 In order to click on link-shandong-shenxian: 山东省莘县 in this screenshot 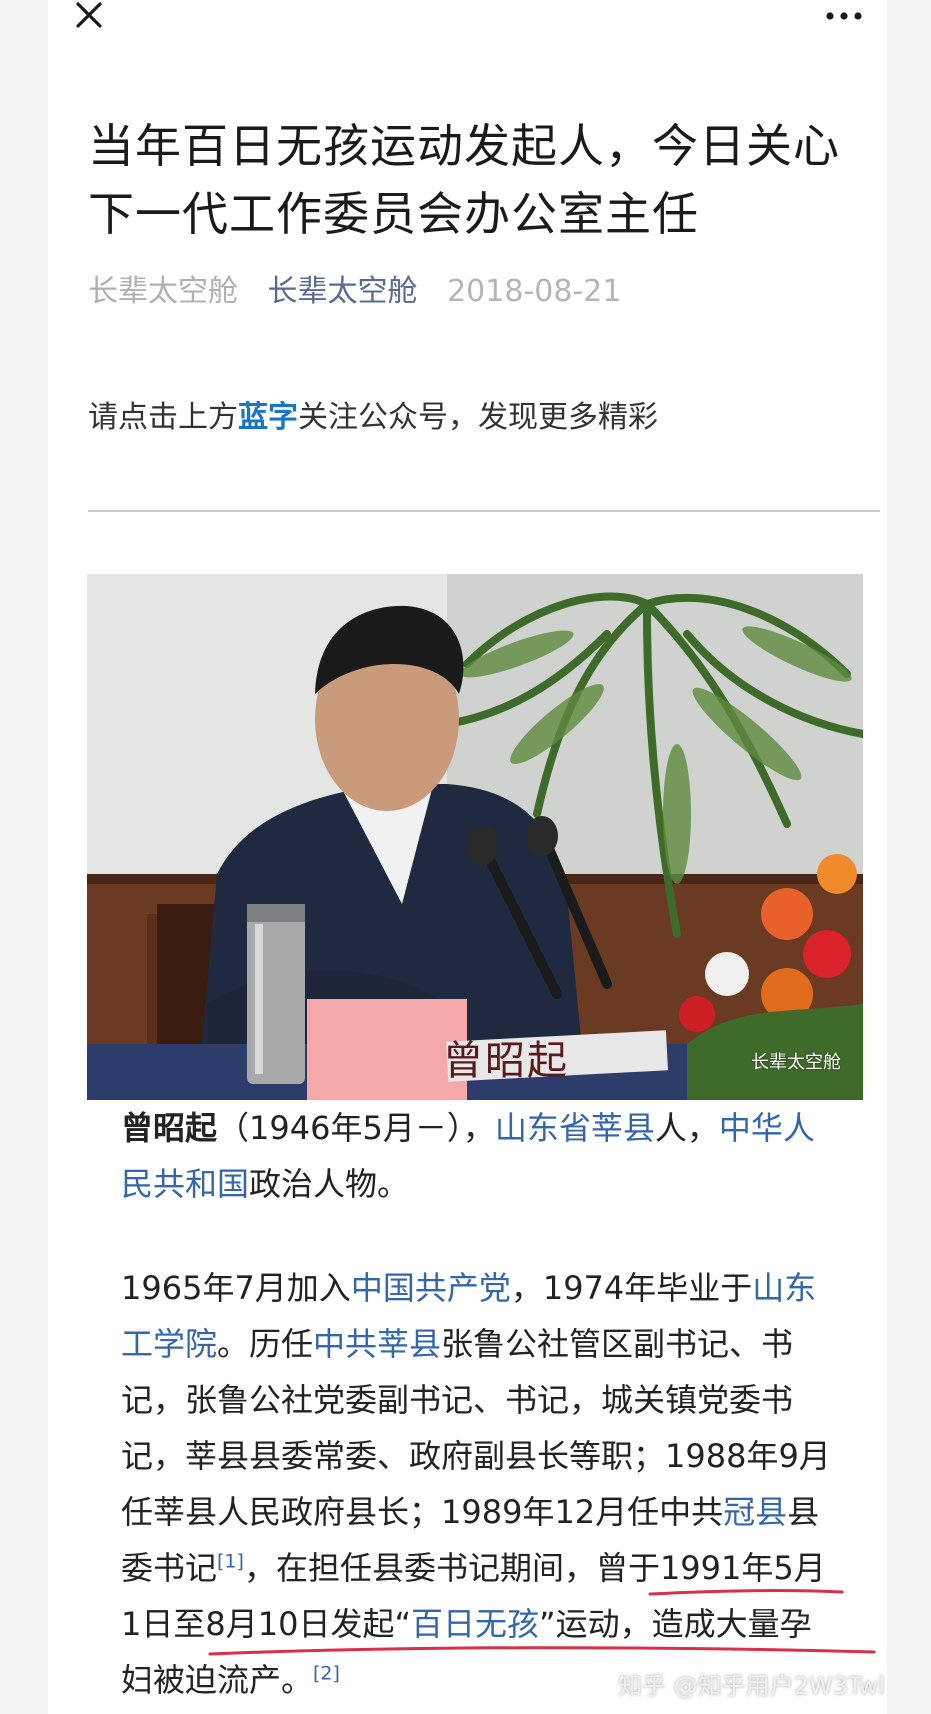, I will do `click(575, 1128)`.